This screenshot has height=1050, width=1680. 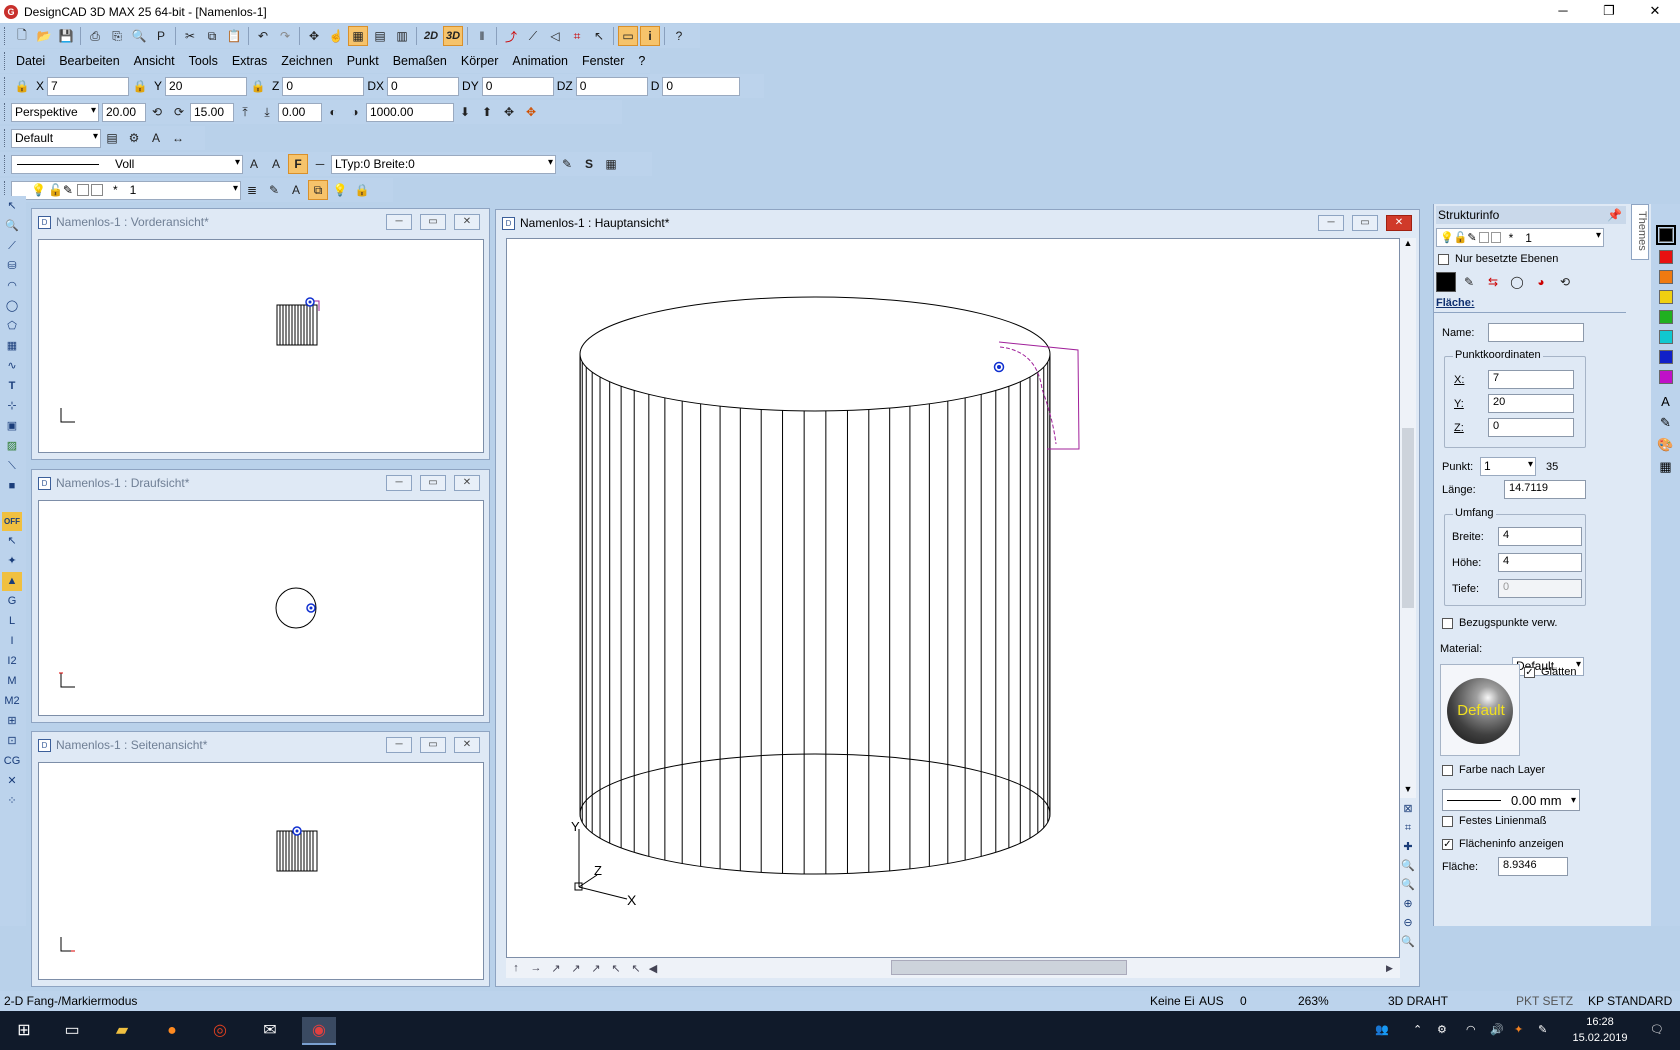 I want to click on pen-color-icon: ✎, so click(x=1665, y=423).